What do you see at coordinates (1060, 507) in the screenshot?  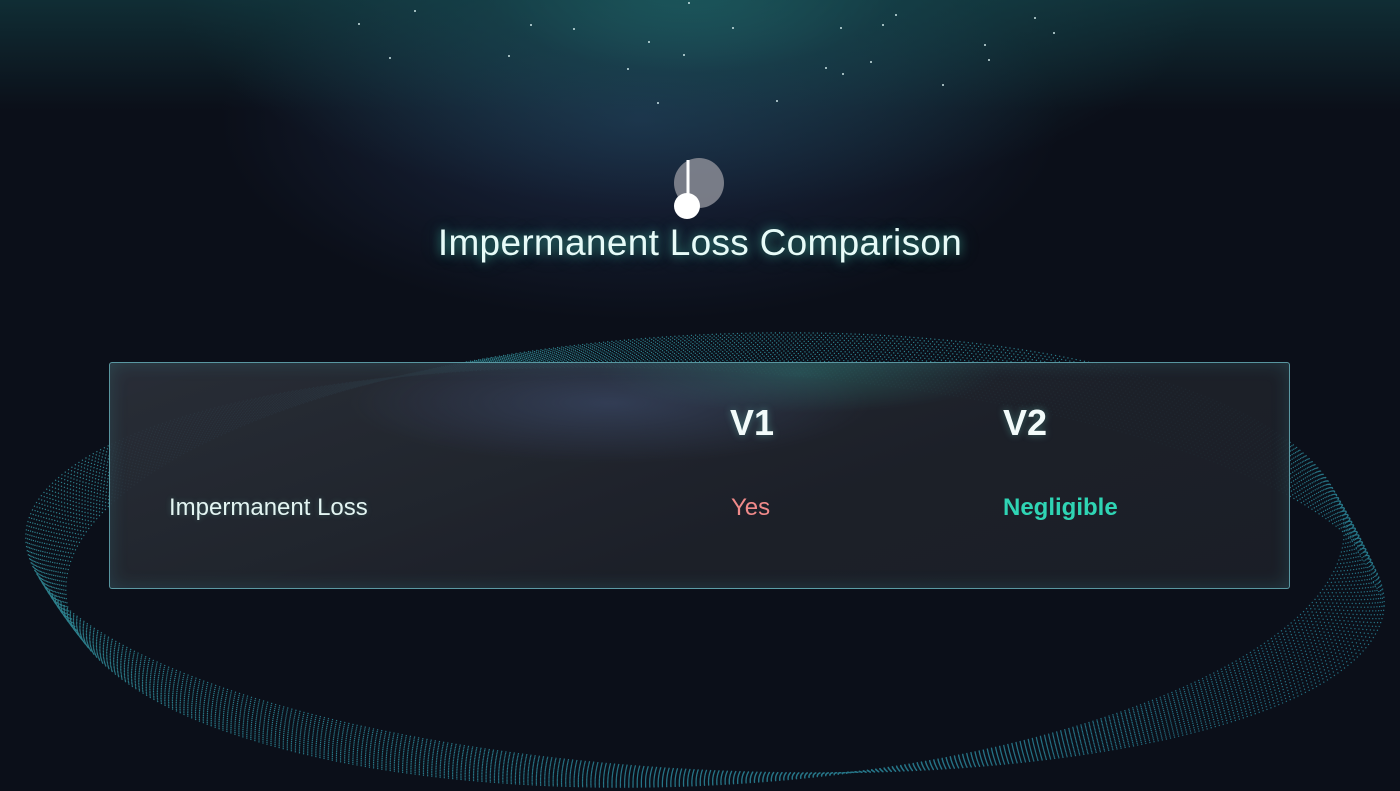 I see `cell-v2-value: Negligible` at bounding box center [1060, 507].